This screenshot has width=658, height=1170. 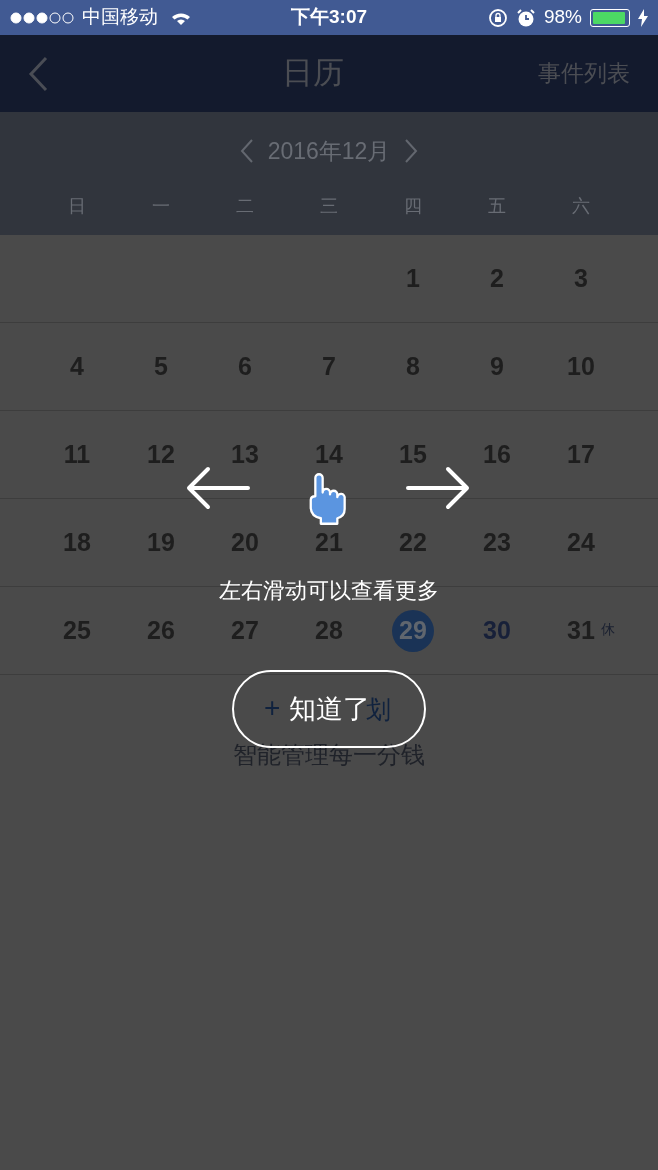 What do you see at coordinates (610, 17) in the screenshot?
I see `battery-icon` at bounding box center [610, 17].